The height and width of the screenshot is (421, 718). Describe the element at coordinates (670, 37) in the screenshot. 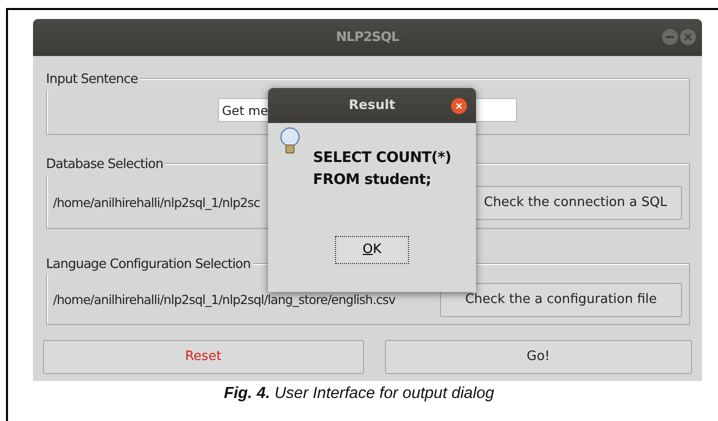

I see `minimize-button` at that location.